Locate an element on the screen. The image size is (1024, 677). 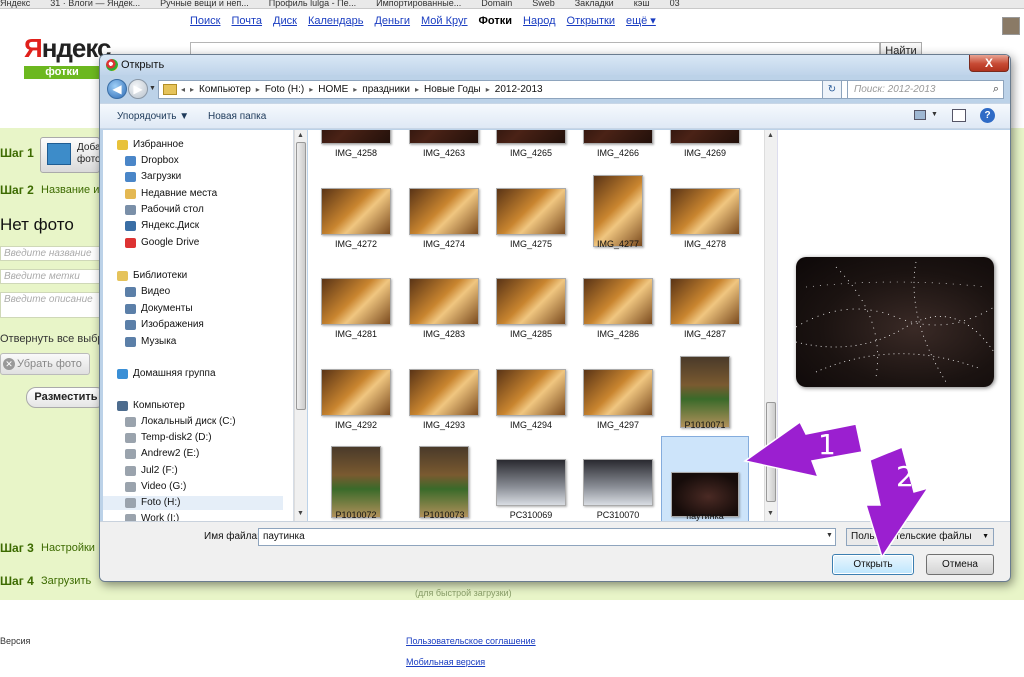
annotation-number-1: 1 is located at coordinates (827, 444).